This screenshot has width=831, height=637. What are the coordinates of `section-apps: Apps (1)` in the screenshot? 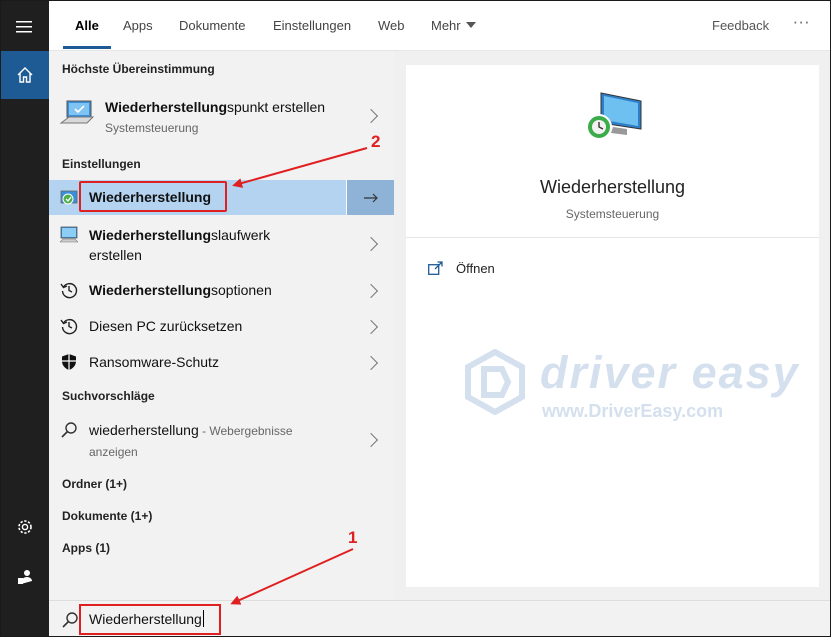 It's located at (86, 548).